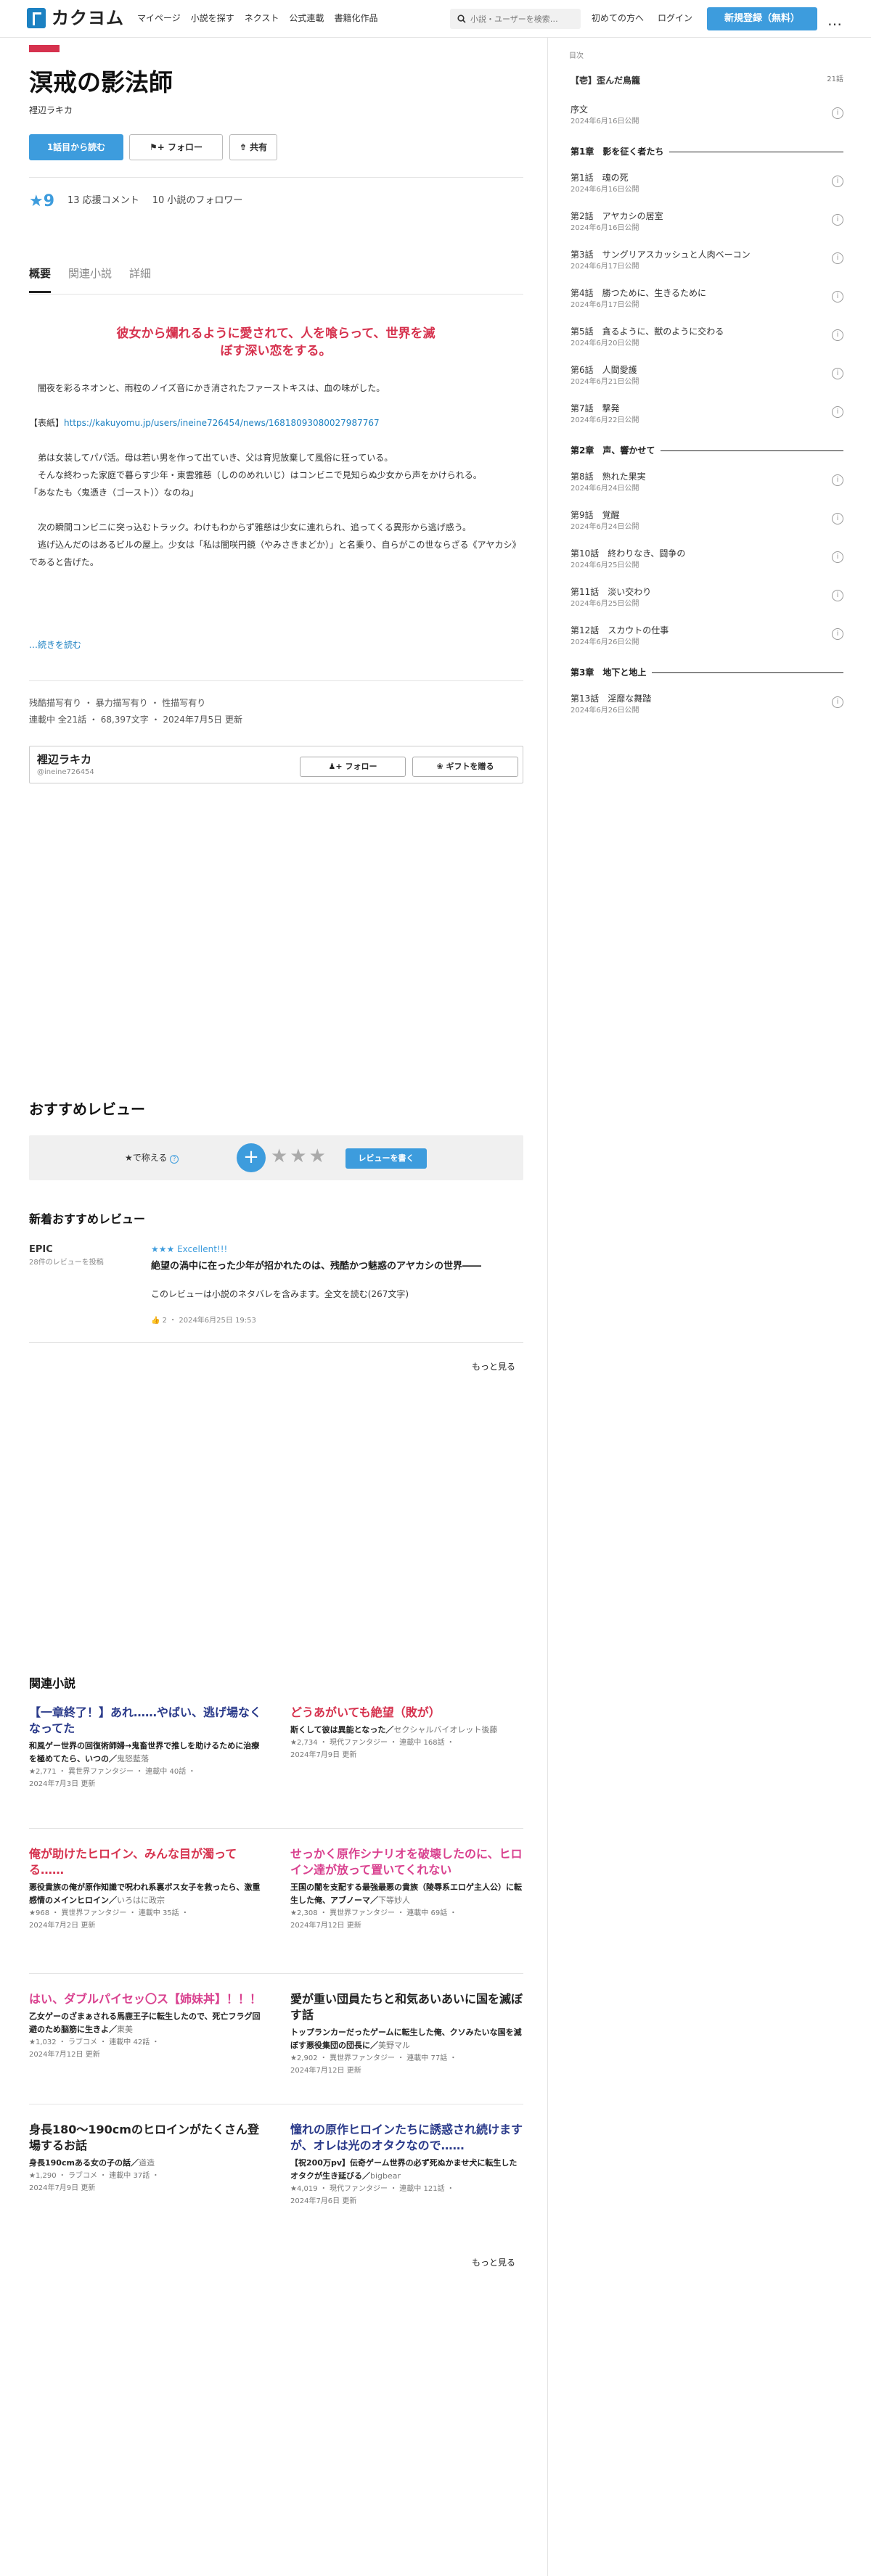 This screenshot has height=2576, width=871. What do you see at coordinates (394, 2045) in the screenshot?
I see `related-novel-author: 美野マル` at bounding box center [394, 2045].